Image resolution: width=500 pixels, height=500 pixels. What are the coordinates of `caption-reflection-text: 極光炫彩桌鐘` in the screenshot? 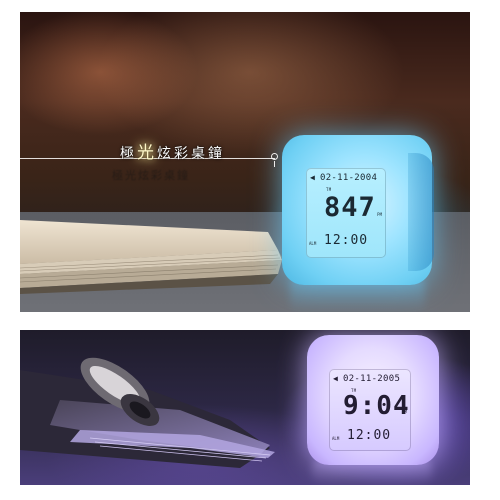 It's located at (151, 175).